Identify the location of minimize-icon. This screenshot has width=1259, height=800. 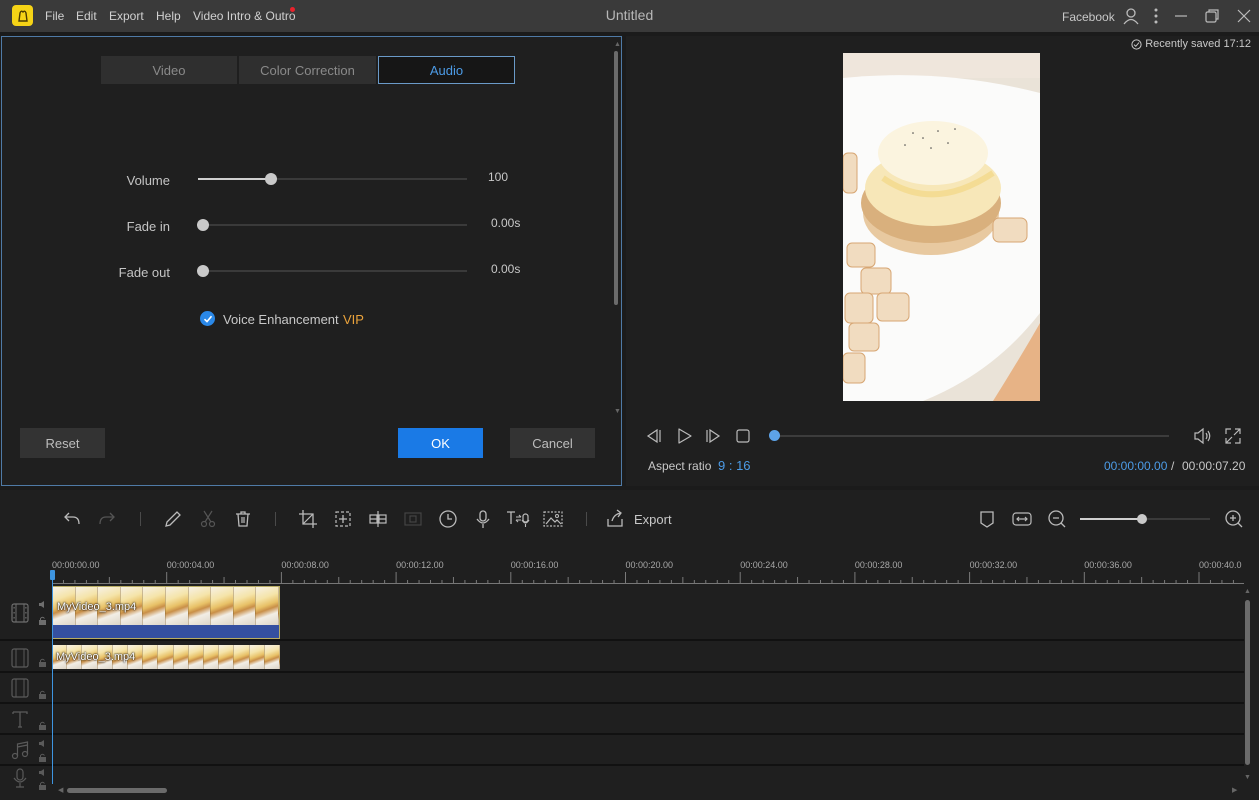
(1181, 16).